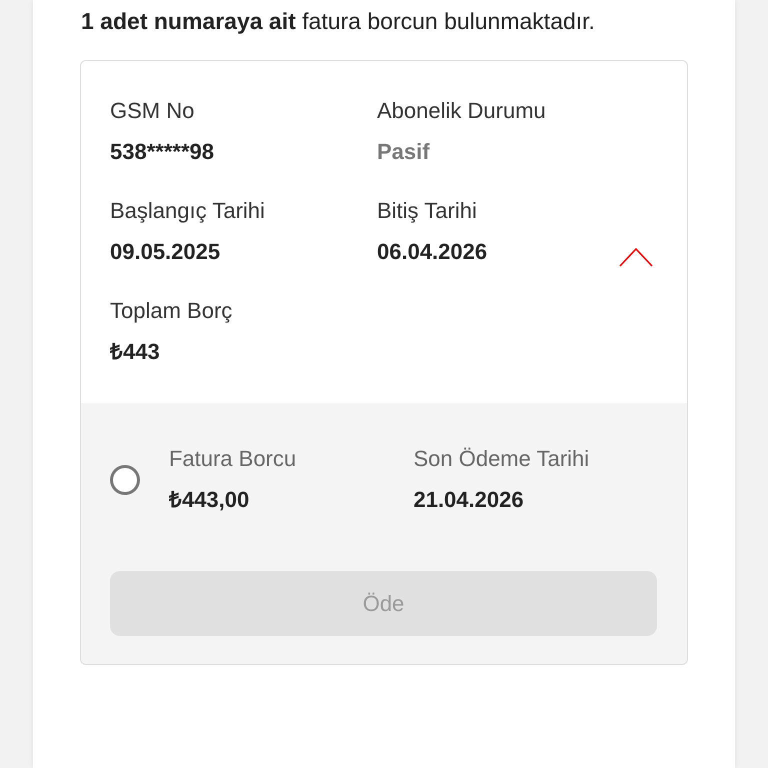 The height and width of the screenshot is (768, 768). Describe the element at coordinates (233, 459) in the screenshot. I see `field-label: Fatura Borcu` at that location.